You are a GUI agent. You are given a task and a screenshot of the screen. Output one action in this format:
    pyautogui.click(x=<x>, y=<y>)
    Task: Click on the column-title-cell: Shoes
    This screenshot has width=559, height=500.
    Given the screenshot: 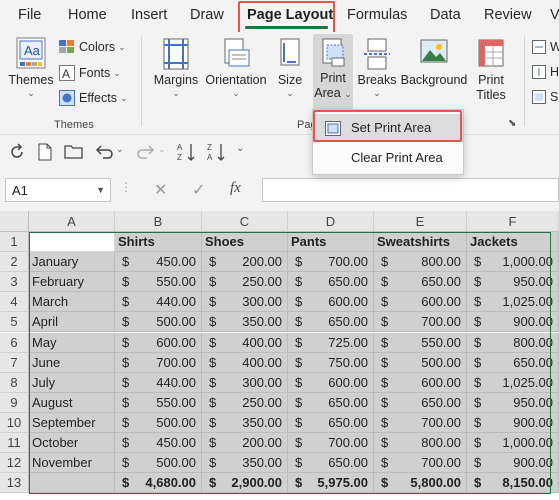 What is the action you would take?
    pyautogui.click(x=245, y=242)
    